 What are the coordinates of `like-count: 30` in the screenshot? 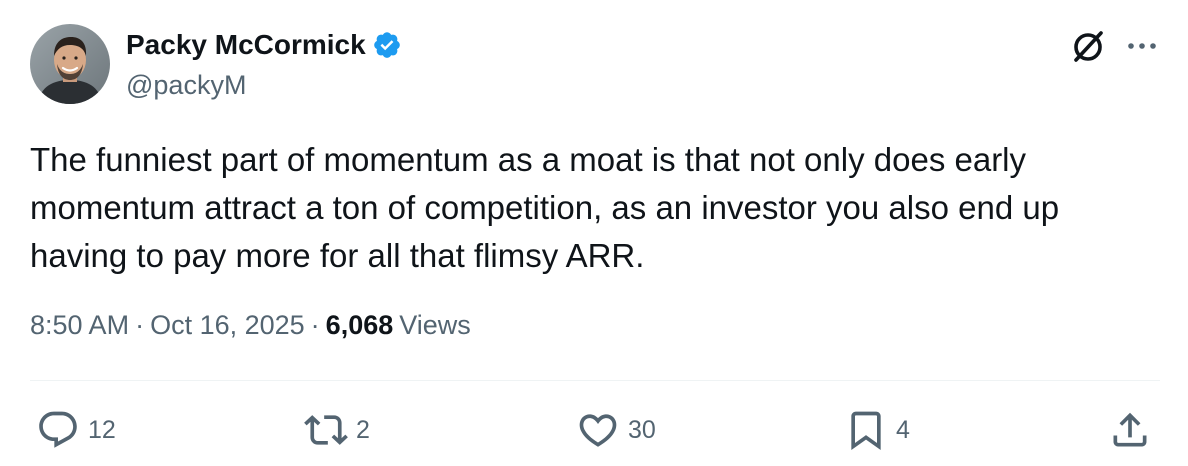 It's located at (642, 429).